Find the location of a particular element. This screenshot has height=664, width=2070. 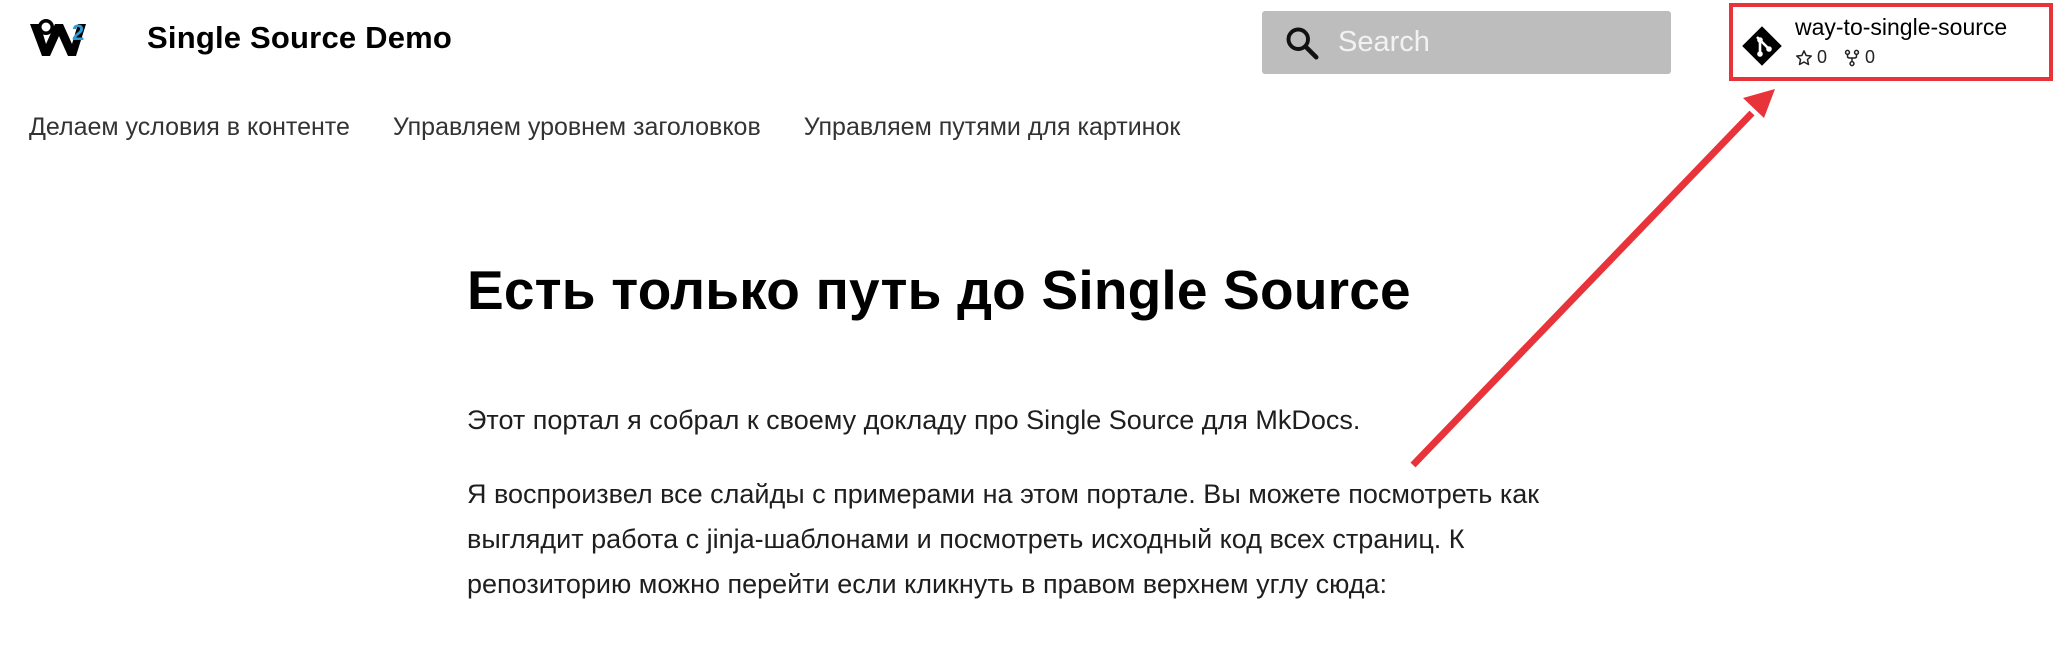

site-title: Single Source Demo is located at coordinates (299, 38).